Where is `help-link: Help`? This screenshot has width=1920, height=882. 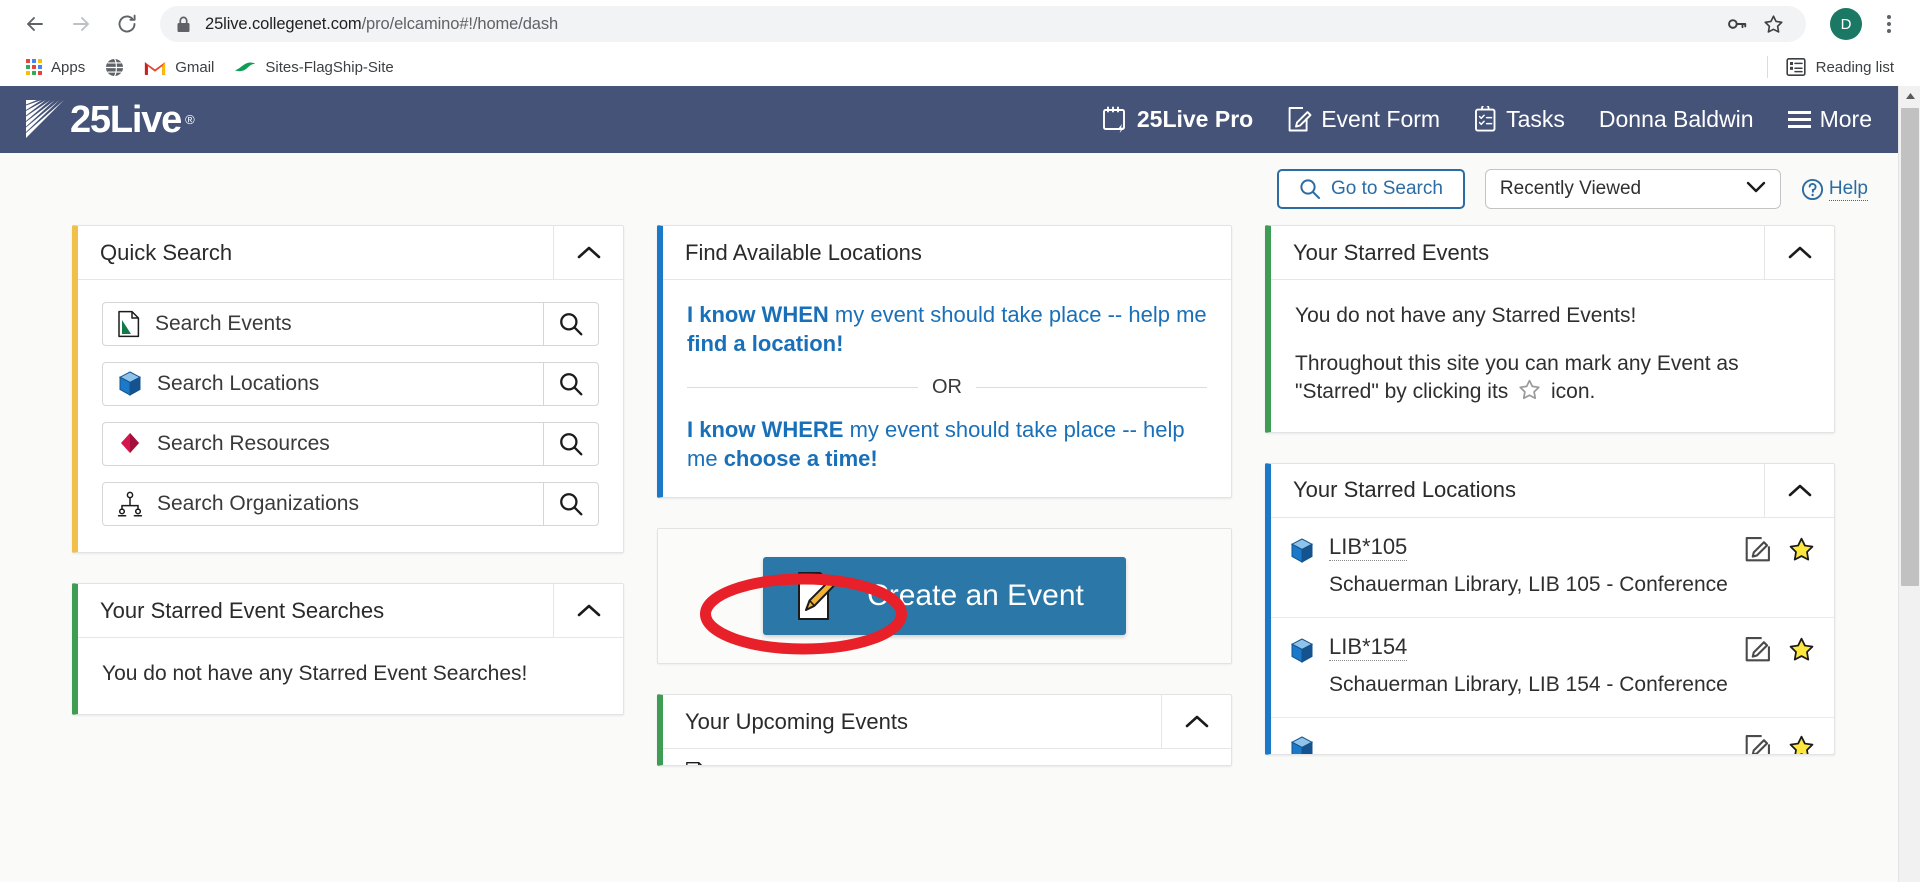 help-link: Help is located at coordinates (1834, 189).